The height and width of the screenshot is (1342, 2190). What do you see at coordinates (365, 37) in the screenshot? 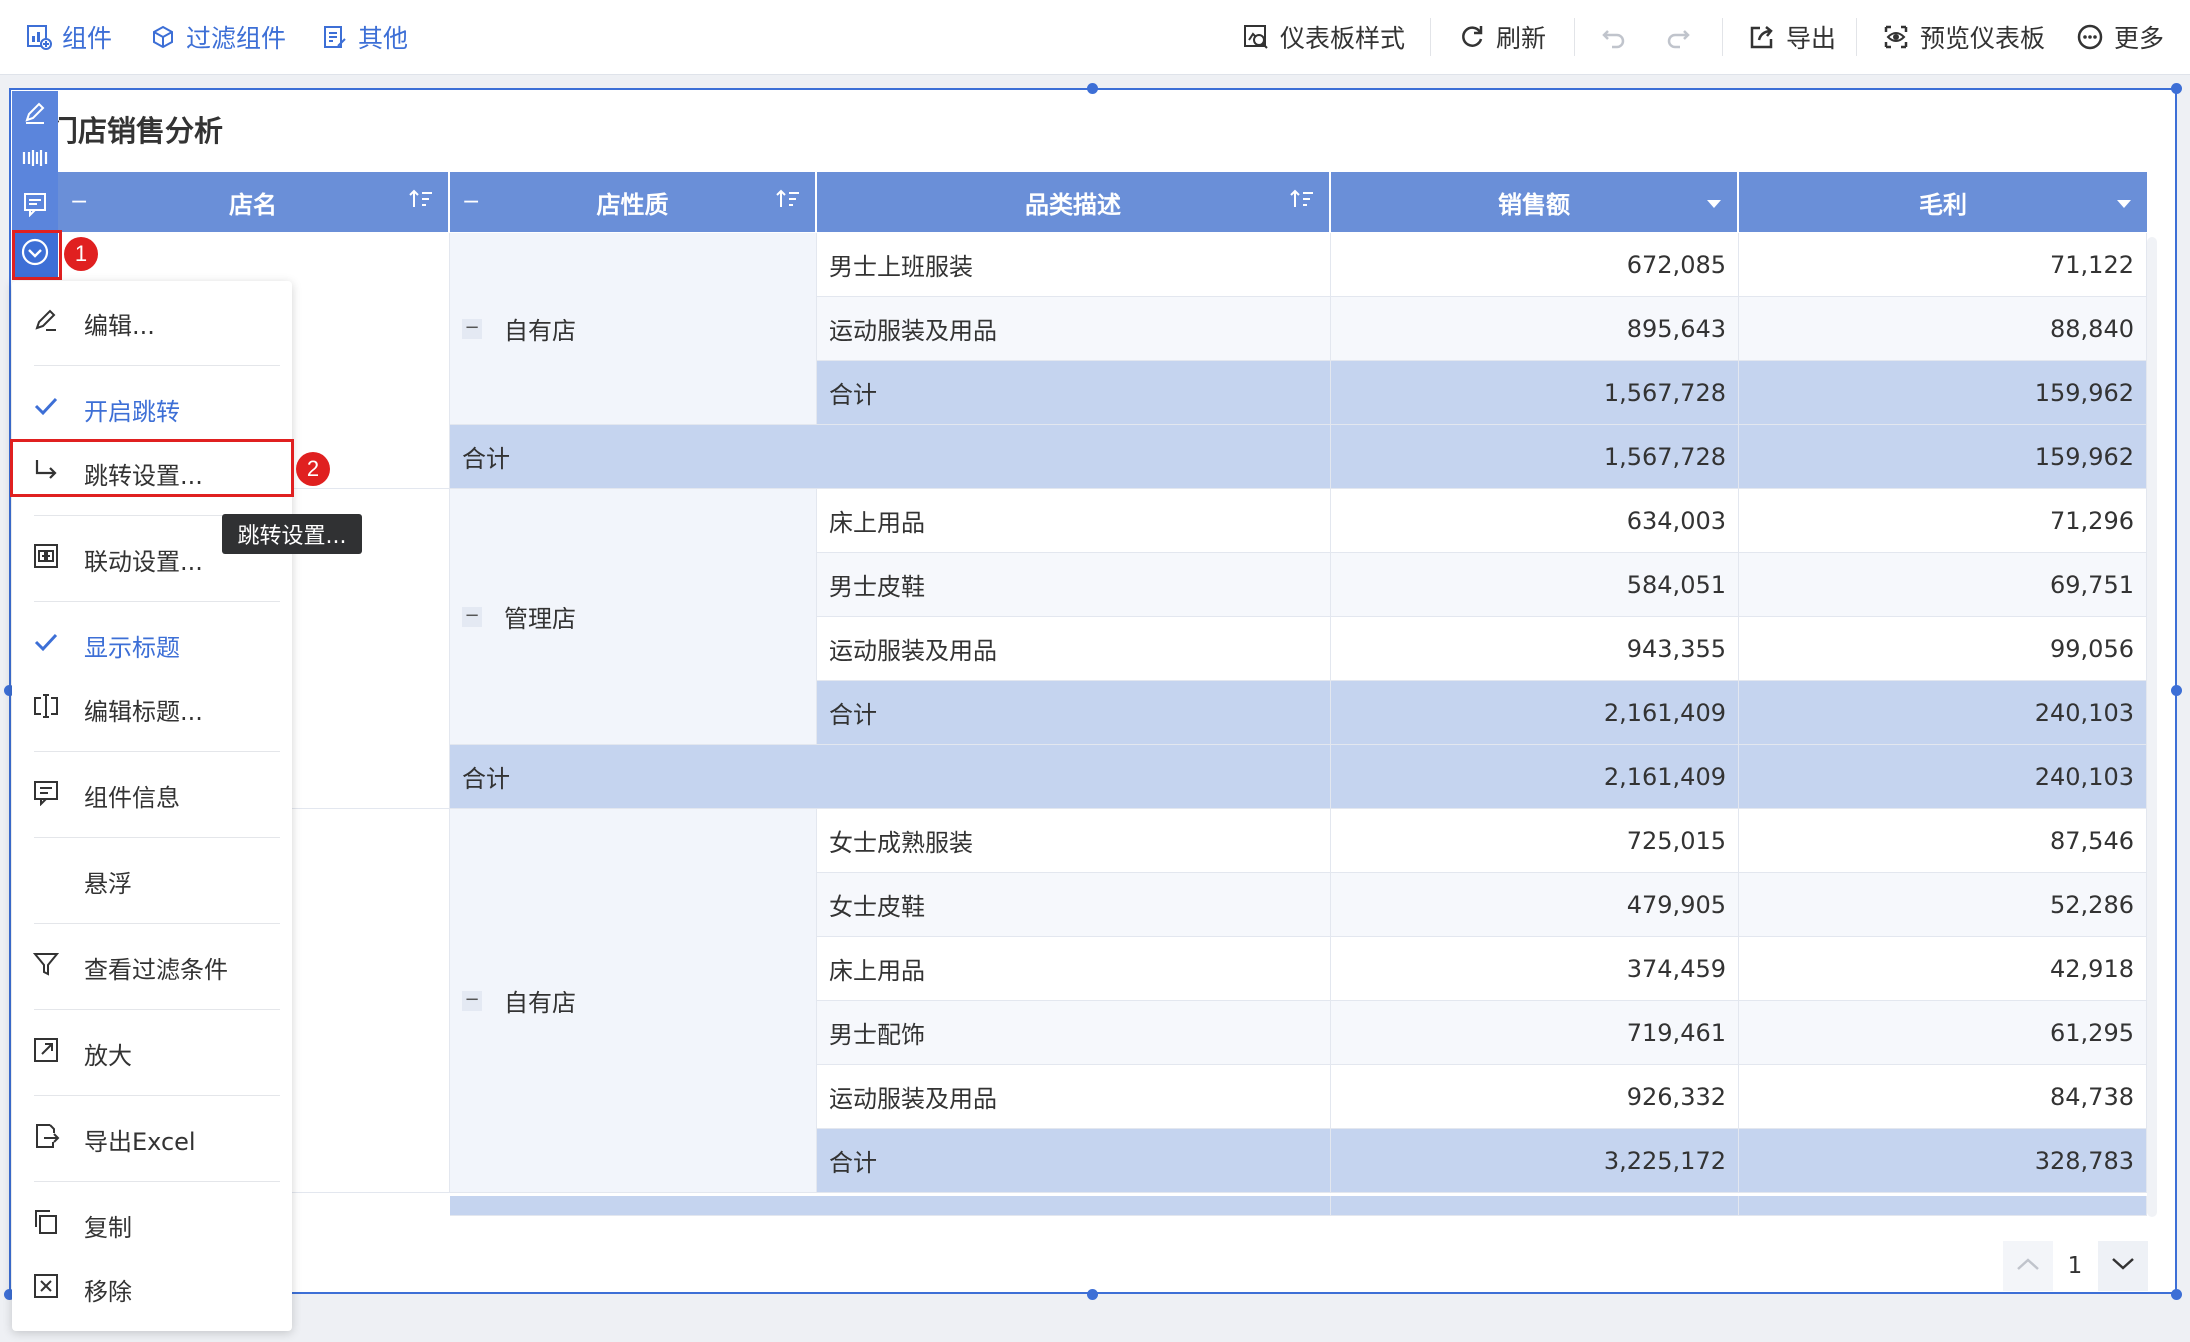
I see `other-widget-button: 其他` at bounding box center [365, 37].